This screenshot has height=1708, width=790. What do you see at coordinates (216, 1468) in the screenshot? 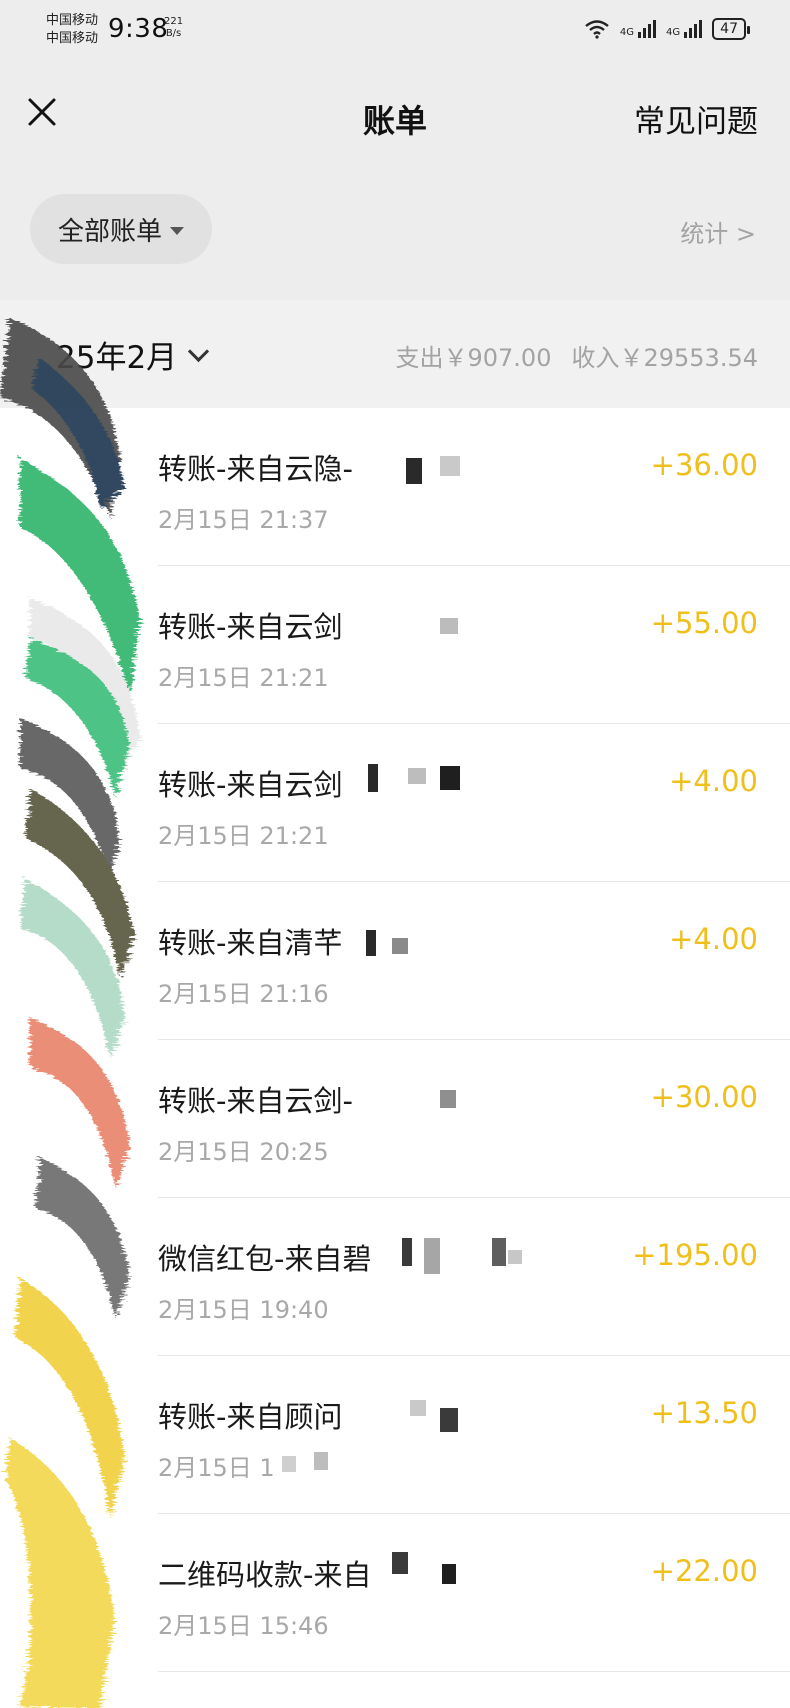
I see `transaction-time: 2月15日 1` at bounding box center [216, 1468].